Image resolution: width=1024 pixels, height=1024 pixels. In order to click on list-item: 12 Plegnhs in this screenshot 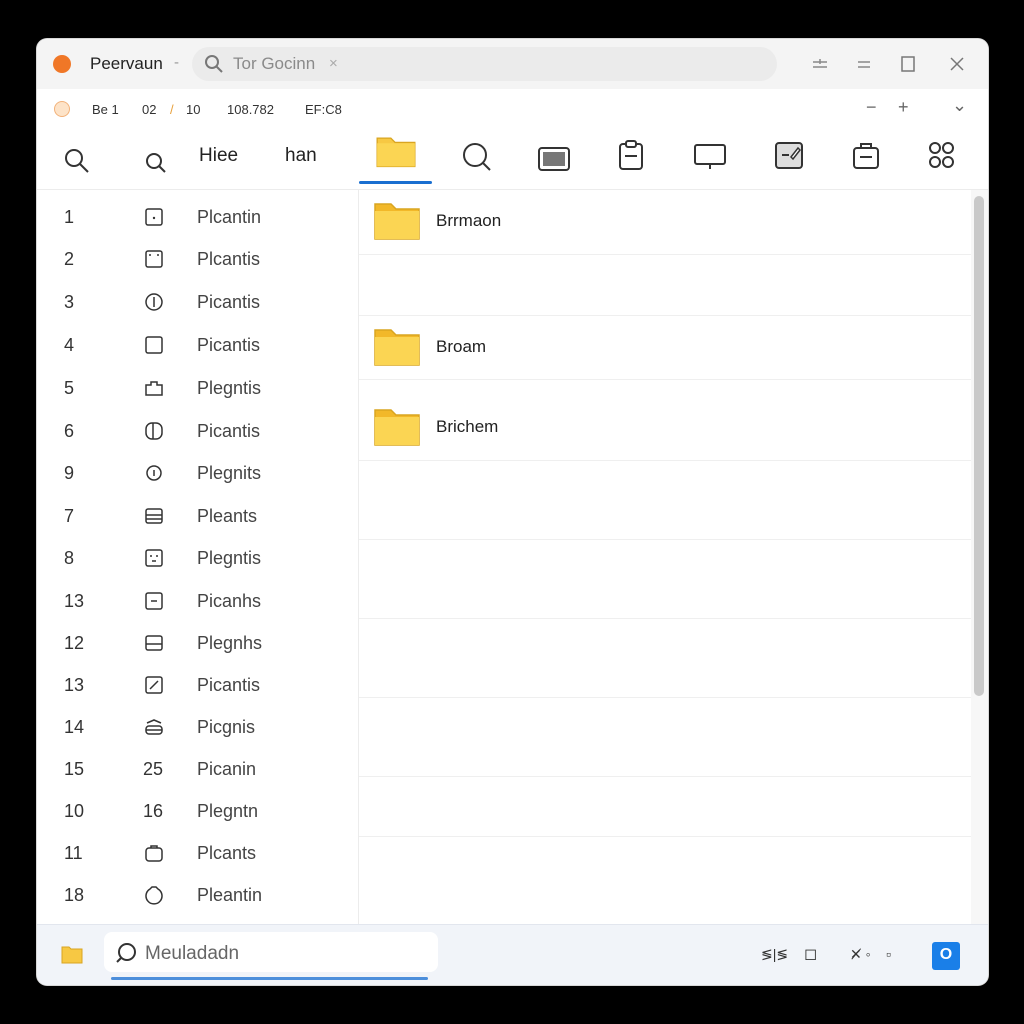, I will do `click(197, 644)`.